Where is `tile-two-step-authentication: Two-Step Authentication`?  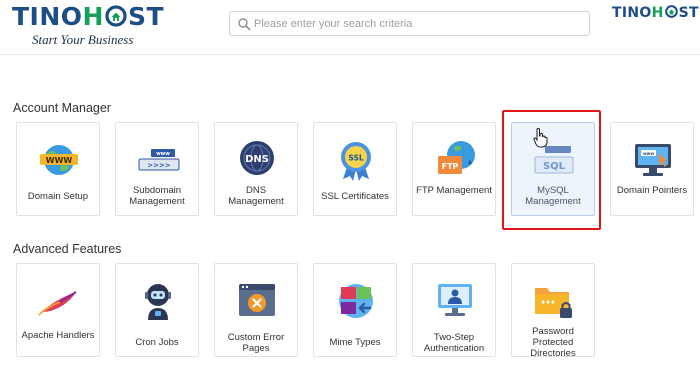
tile-two-step-authentication: Two-Step Authentication is located at coordinates (454, 310).